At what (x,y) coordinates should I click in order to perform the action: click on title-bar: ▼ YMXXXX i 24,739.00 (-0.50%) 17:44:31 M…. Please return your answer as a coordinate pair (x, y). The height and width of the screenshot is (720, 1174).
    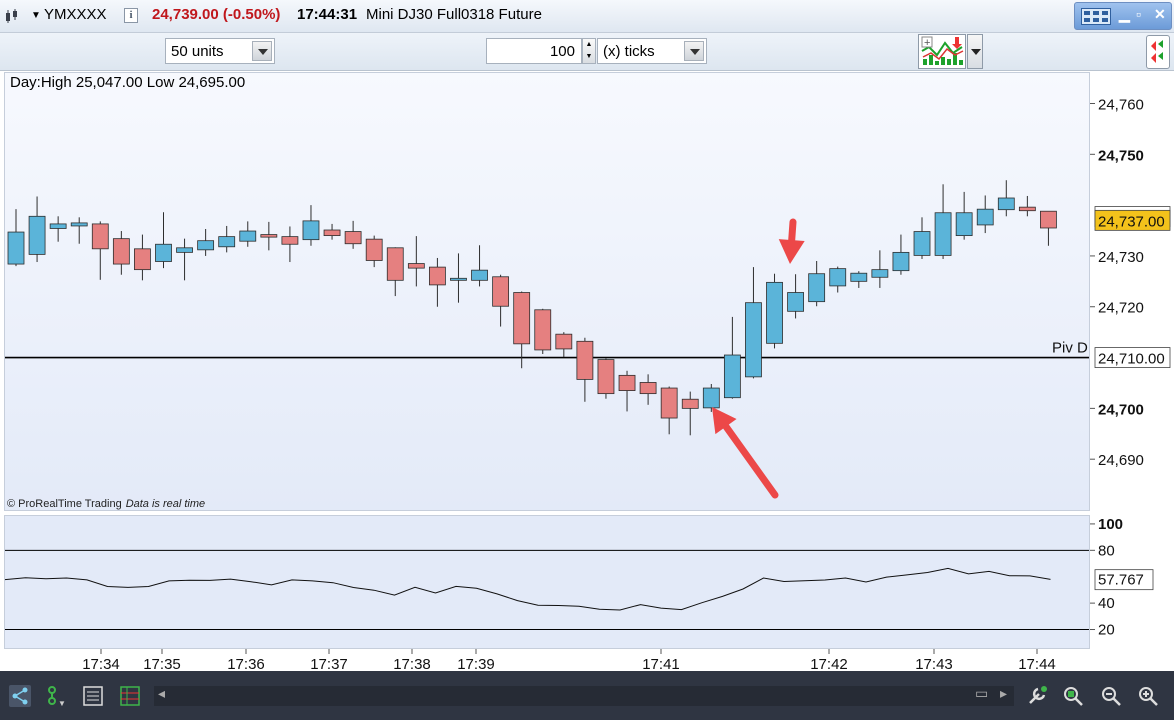
    Looking at the image, I should click on (587, 16).